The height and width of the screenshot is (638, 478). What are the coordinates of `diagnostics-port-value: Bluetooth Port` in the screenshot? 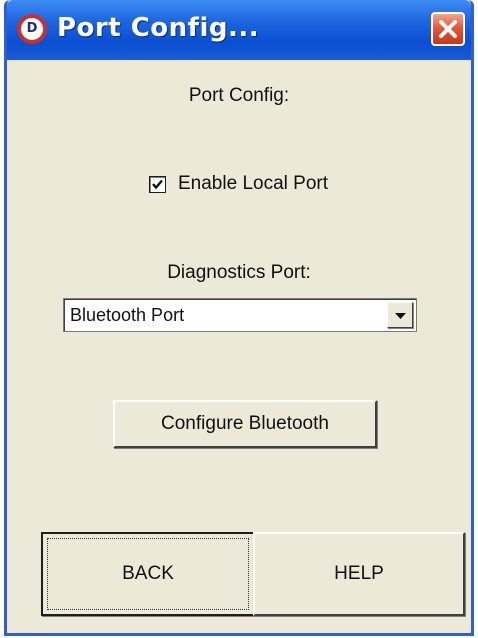 It's located at (127, 315).